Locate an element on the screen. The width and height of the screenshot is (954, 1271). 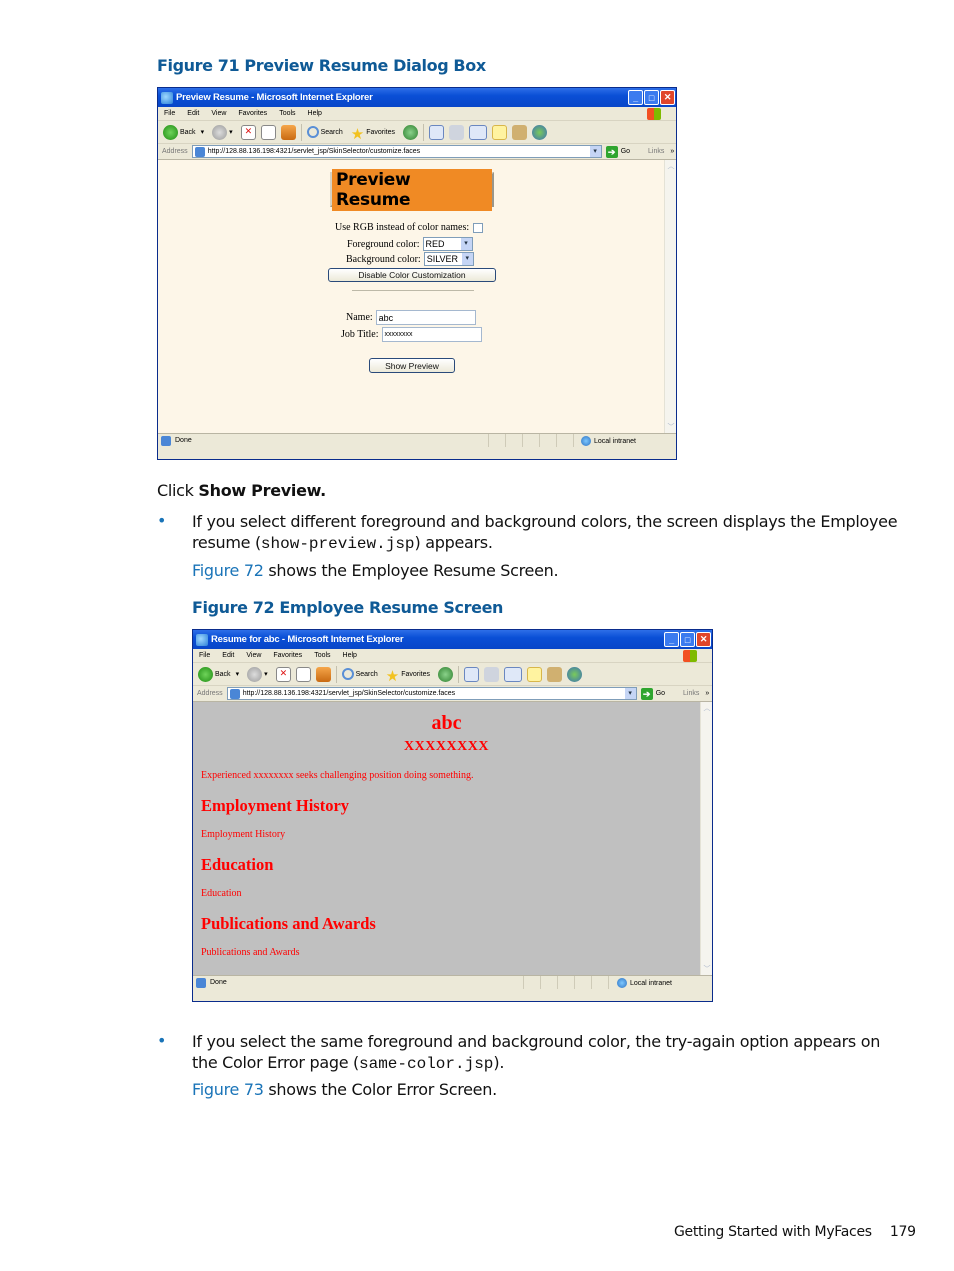
use-rgb-row: Use RGB instead of color names: is located at coordinates (409, 227).